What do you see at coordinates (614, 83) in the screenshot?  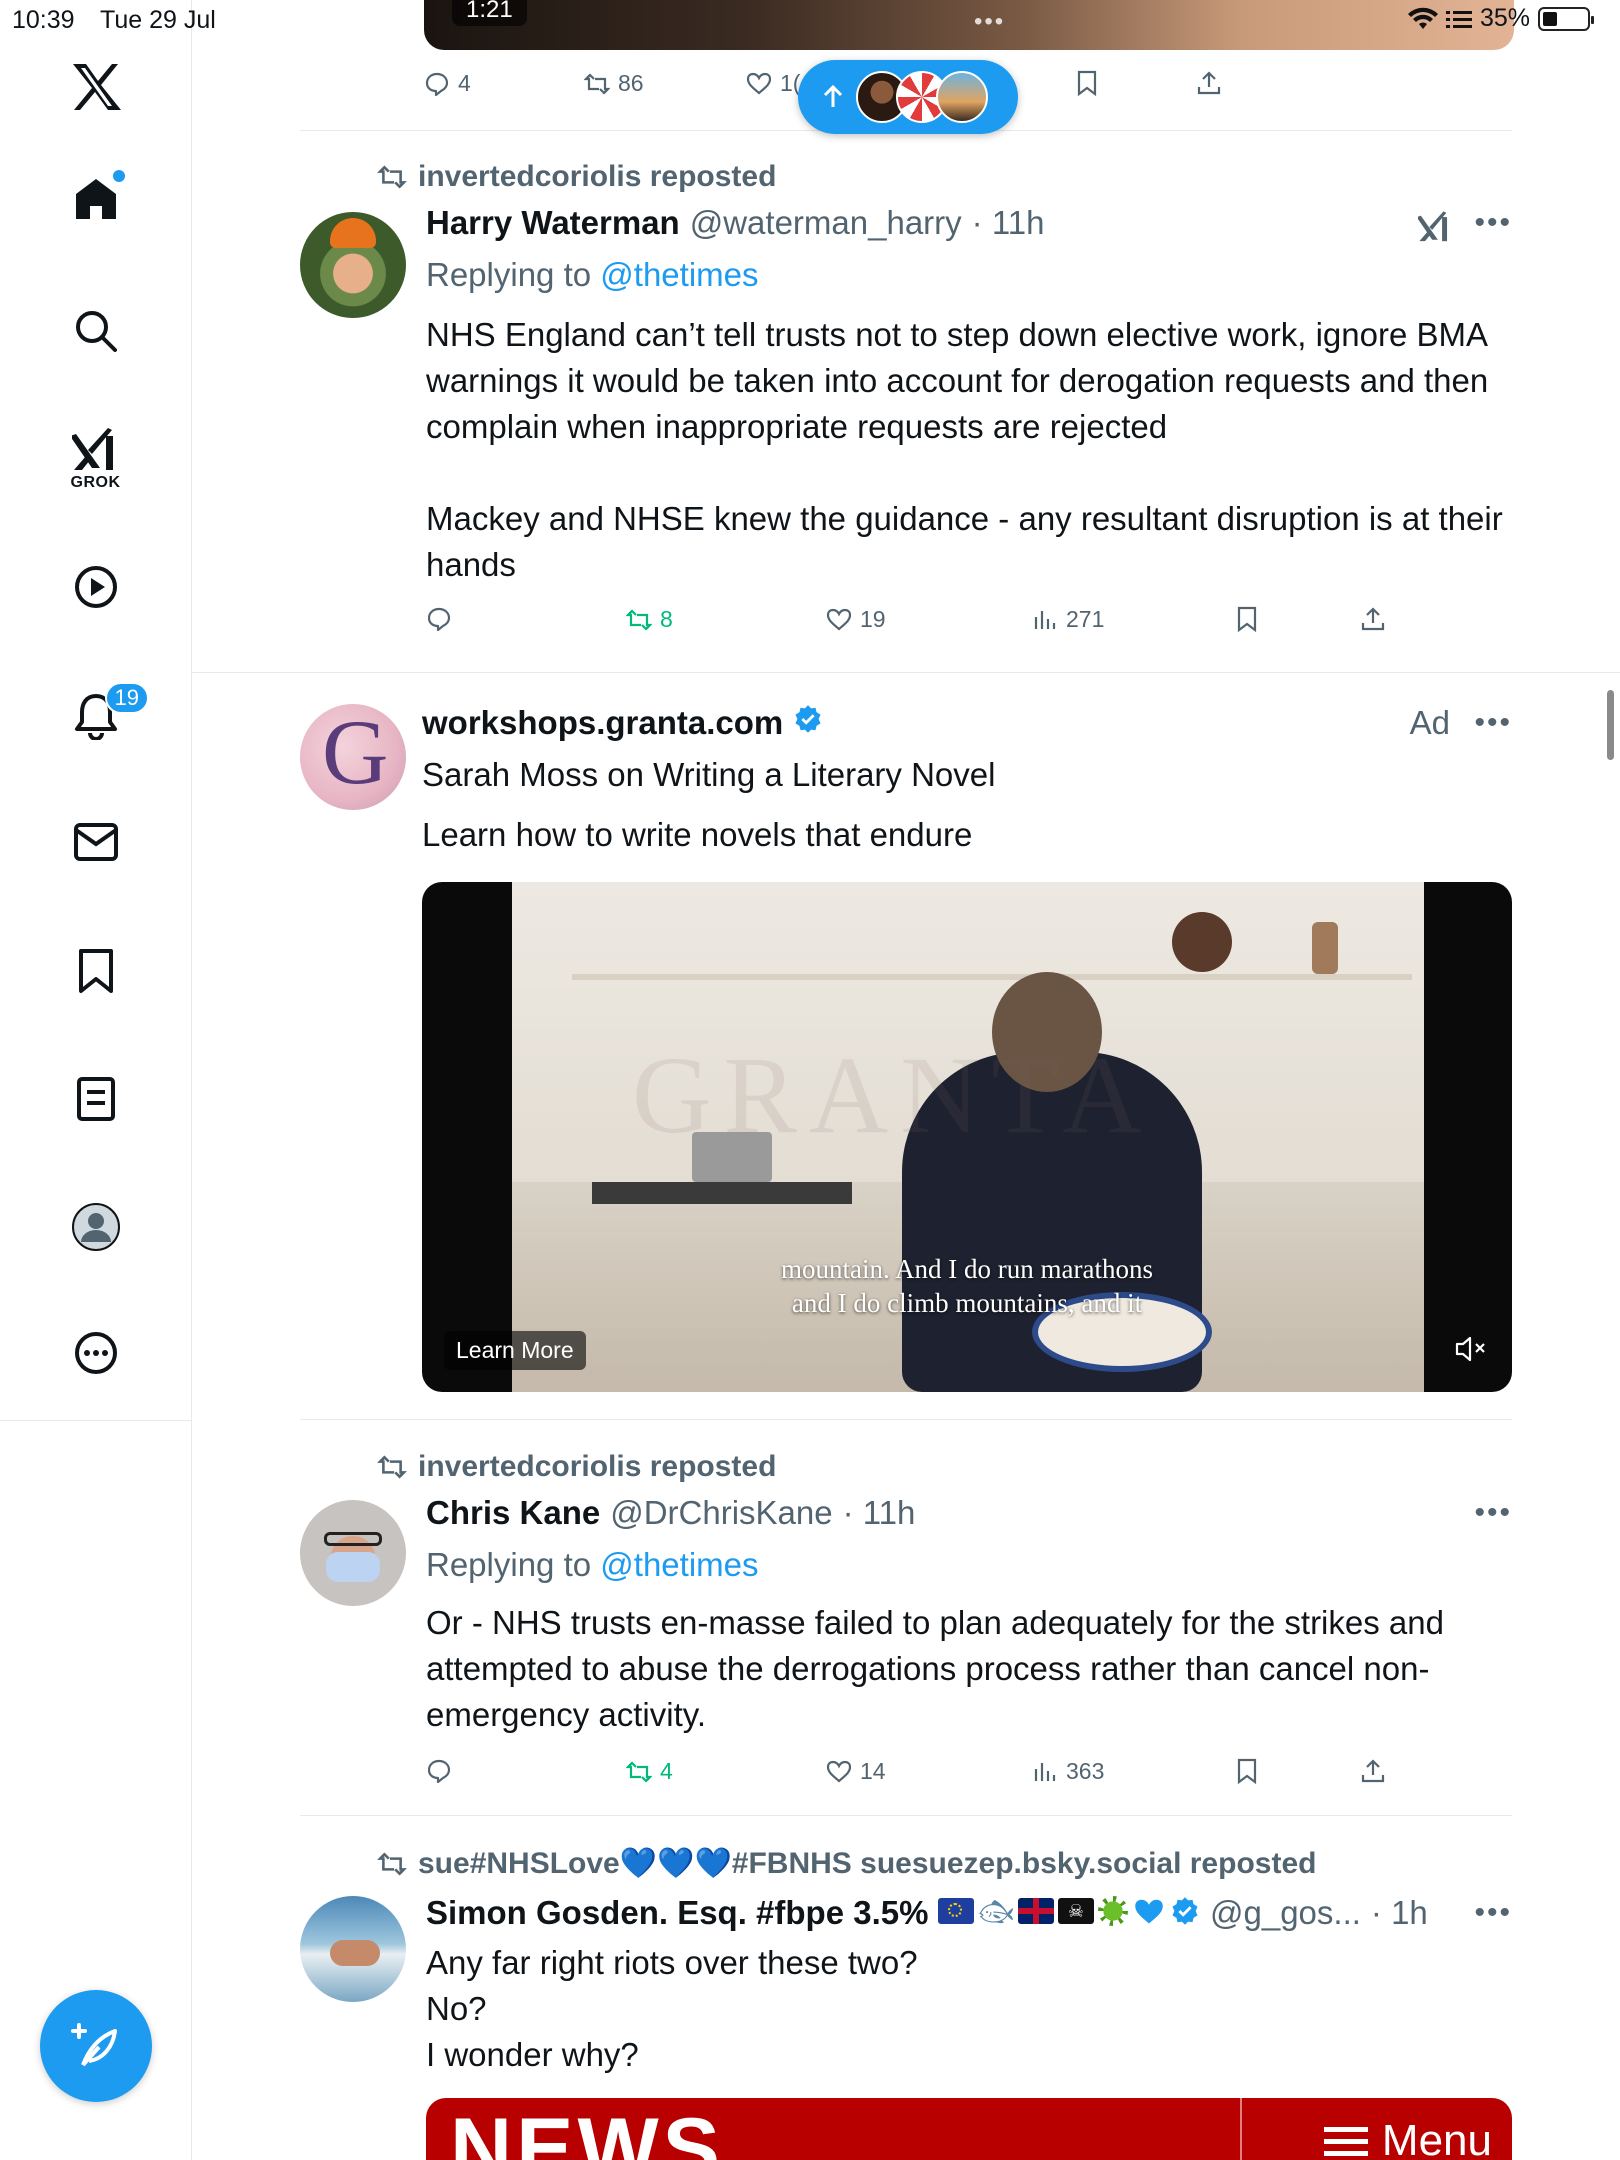 I see `repost-button: 86` at bounding box center [614, 83].